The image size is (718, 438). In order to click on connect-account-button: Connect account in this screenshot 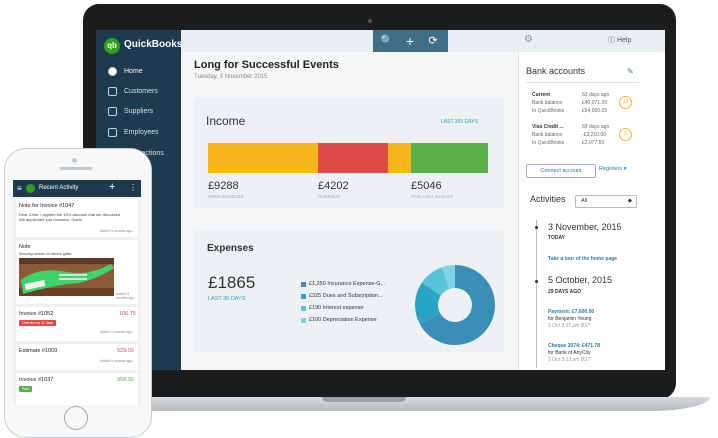, I will do `click(561, 171)`.